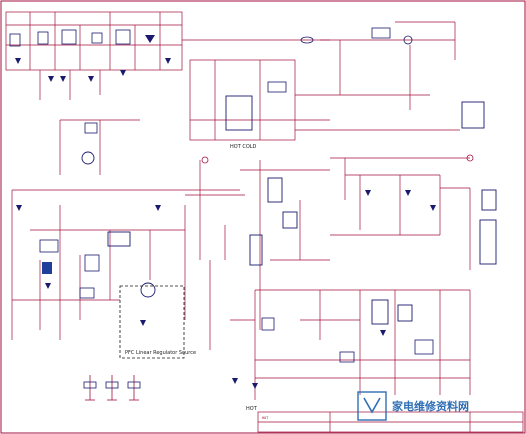 This screenshot has width=526, height=434. What do you see at coordinates (372, 406) in the screenshot?
I see `watermark-logo` at bounding box center [372, 406].